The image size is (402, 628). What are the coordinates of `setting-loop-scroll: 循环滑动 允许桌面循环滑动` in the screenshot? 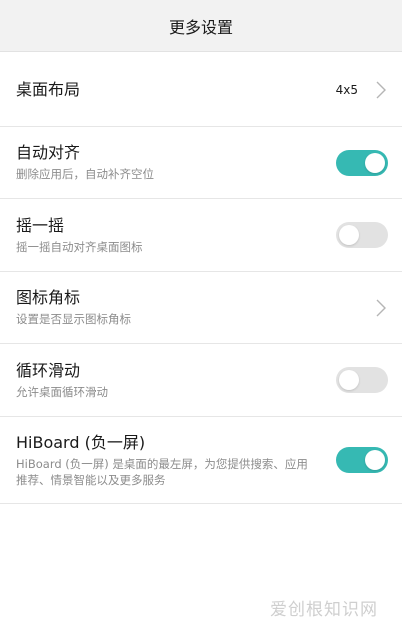 It's located at (201, 380).